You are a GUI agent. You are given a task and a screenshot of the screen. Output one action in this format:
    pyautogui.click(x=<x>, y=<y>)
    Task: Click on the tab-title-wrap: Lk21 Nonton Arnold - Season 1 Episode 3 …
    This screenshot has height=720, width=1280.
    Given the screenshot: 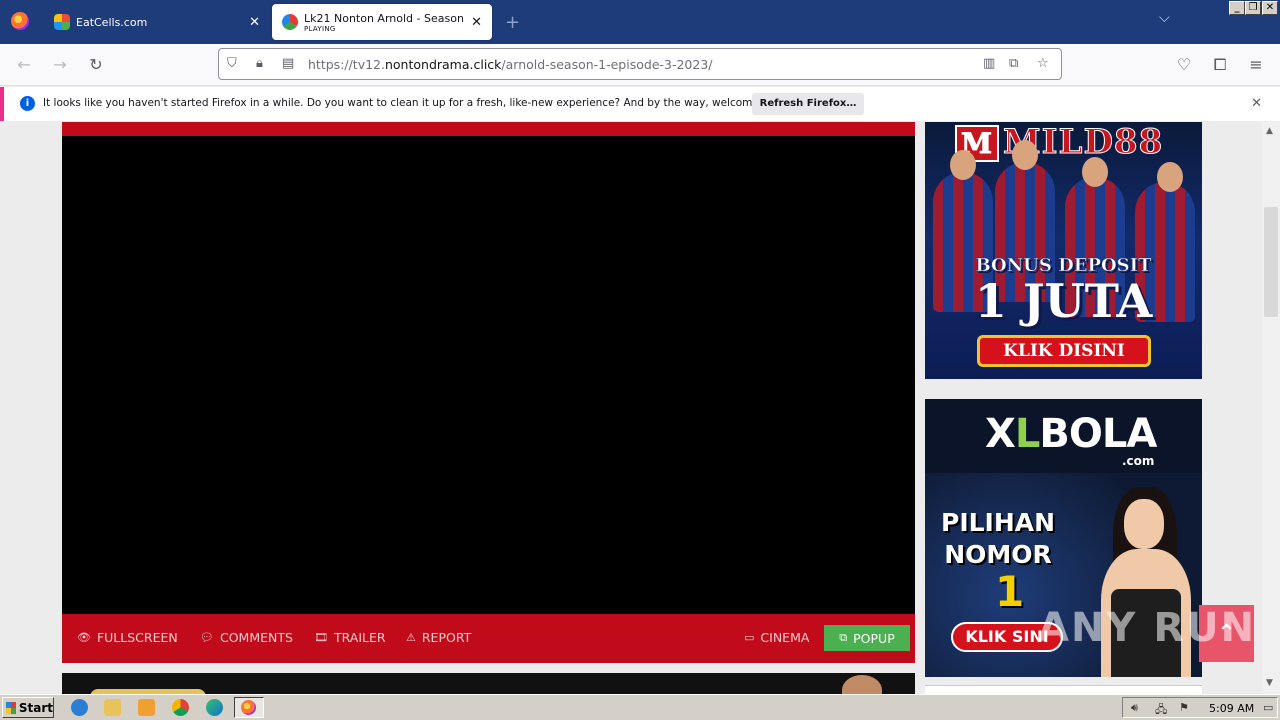 What is the action you would take?
    pyautogui.click(x=384, y=22)
    